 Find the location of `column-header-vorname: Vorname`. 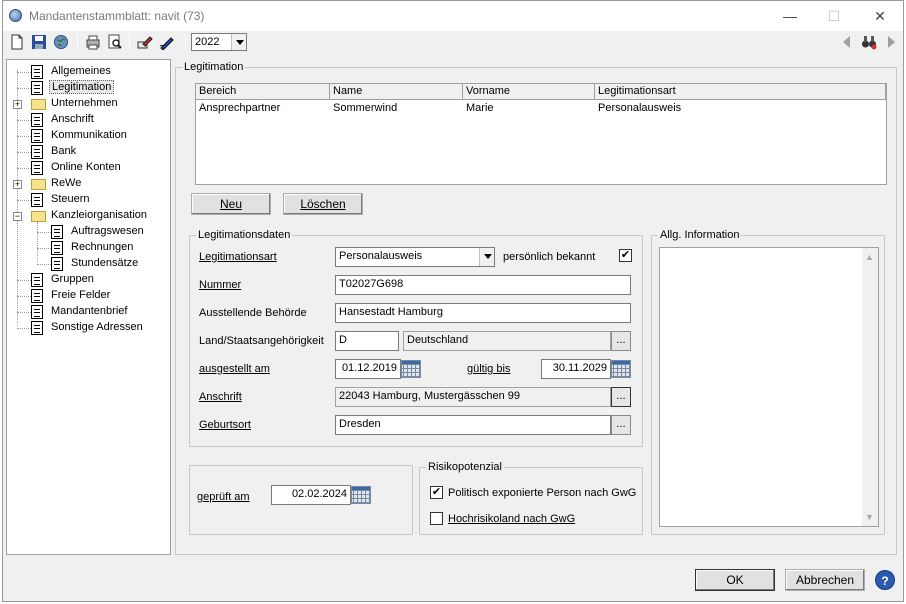

column-header-vorname: Vorname is located at coordinates (529, 92).